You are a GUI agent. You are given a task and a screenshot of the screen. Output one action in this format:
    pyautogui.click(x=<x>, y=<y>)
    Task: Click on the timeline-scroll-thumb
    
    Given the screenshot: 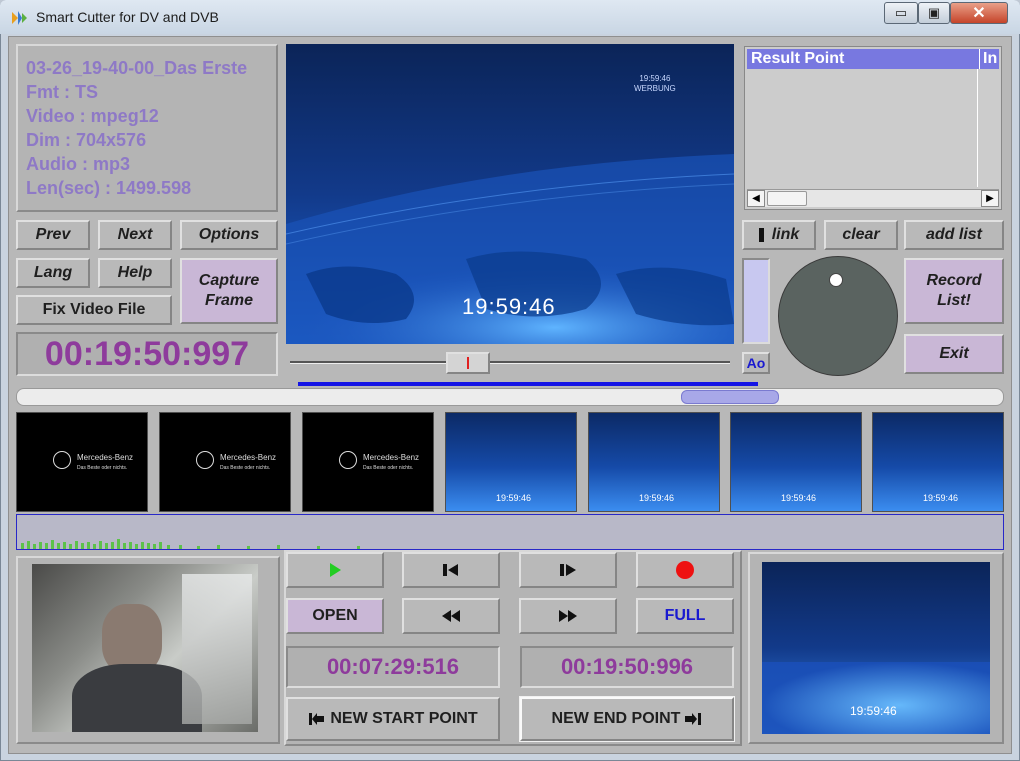 What is the action you would take?
    pyautogui.click(x=730, y=397)
    